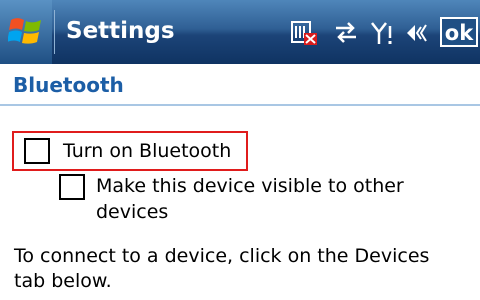 This screenshot has width=480, height=300. I want to click on window-title: Settings, so click(120, 31).